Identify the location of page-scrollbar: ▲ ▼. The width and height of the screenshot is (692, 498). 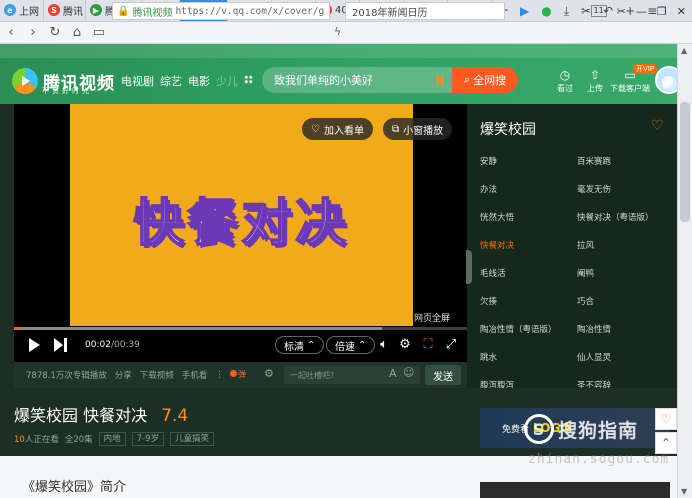
(684, 271).